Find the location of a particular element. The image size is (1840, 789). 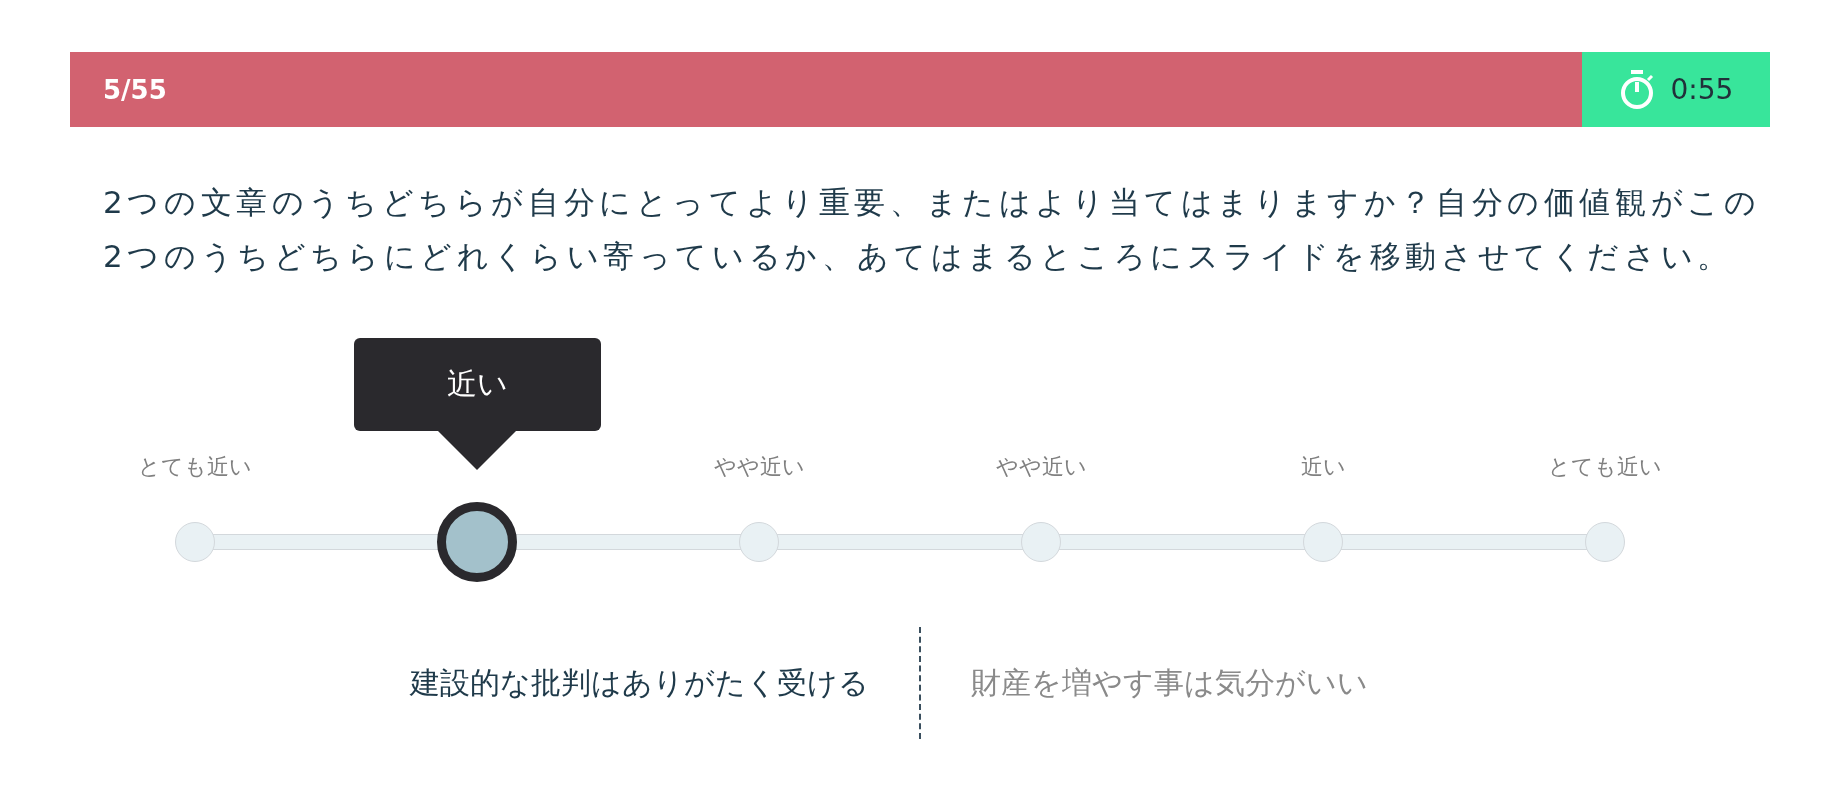

statement-text: 財産を増やす事は気分がいい is located at coordinates (1169, 682).